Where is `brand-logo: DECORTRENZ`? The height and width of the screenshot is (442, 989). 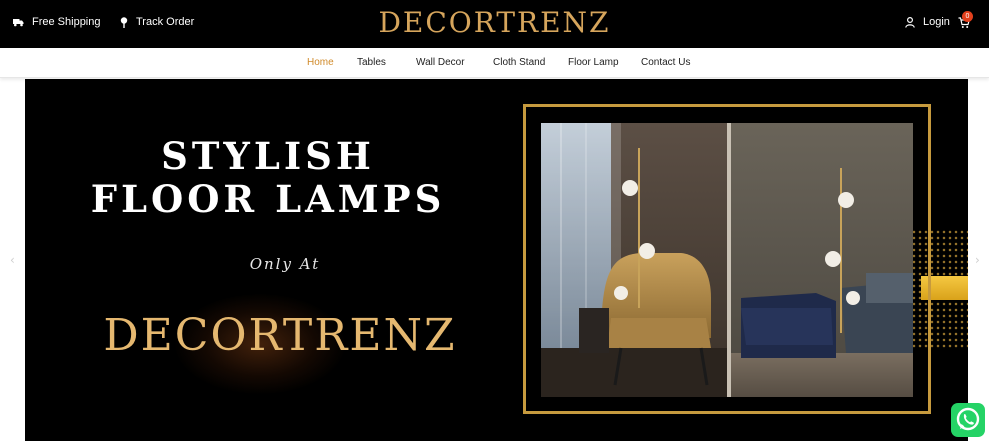 brand-logo: DECORTRENZ is located at coordinates (494, 22).